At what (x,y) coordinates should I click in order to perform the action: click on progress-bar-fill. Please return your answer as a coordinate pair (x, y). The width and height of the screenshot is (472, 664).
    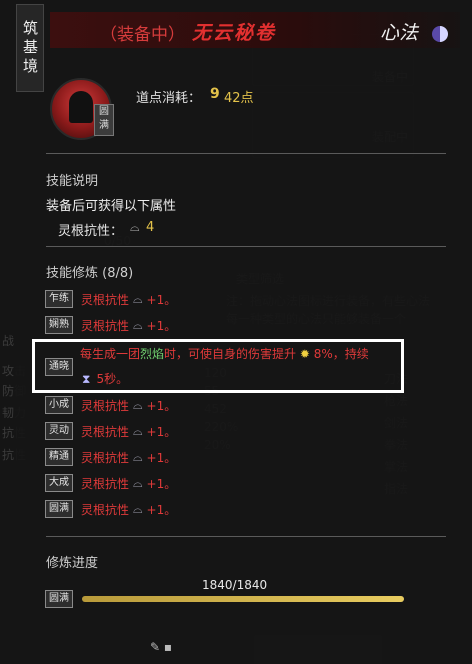
    Looking at the image, I should click on (243, 599).